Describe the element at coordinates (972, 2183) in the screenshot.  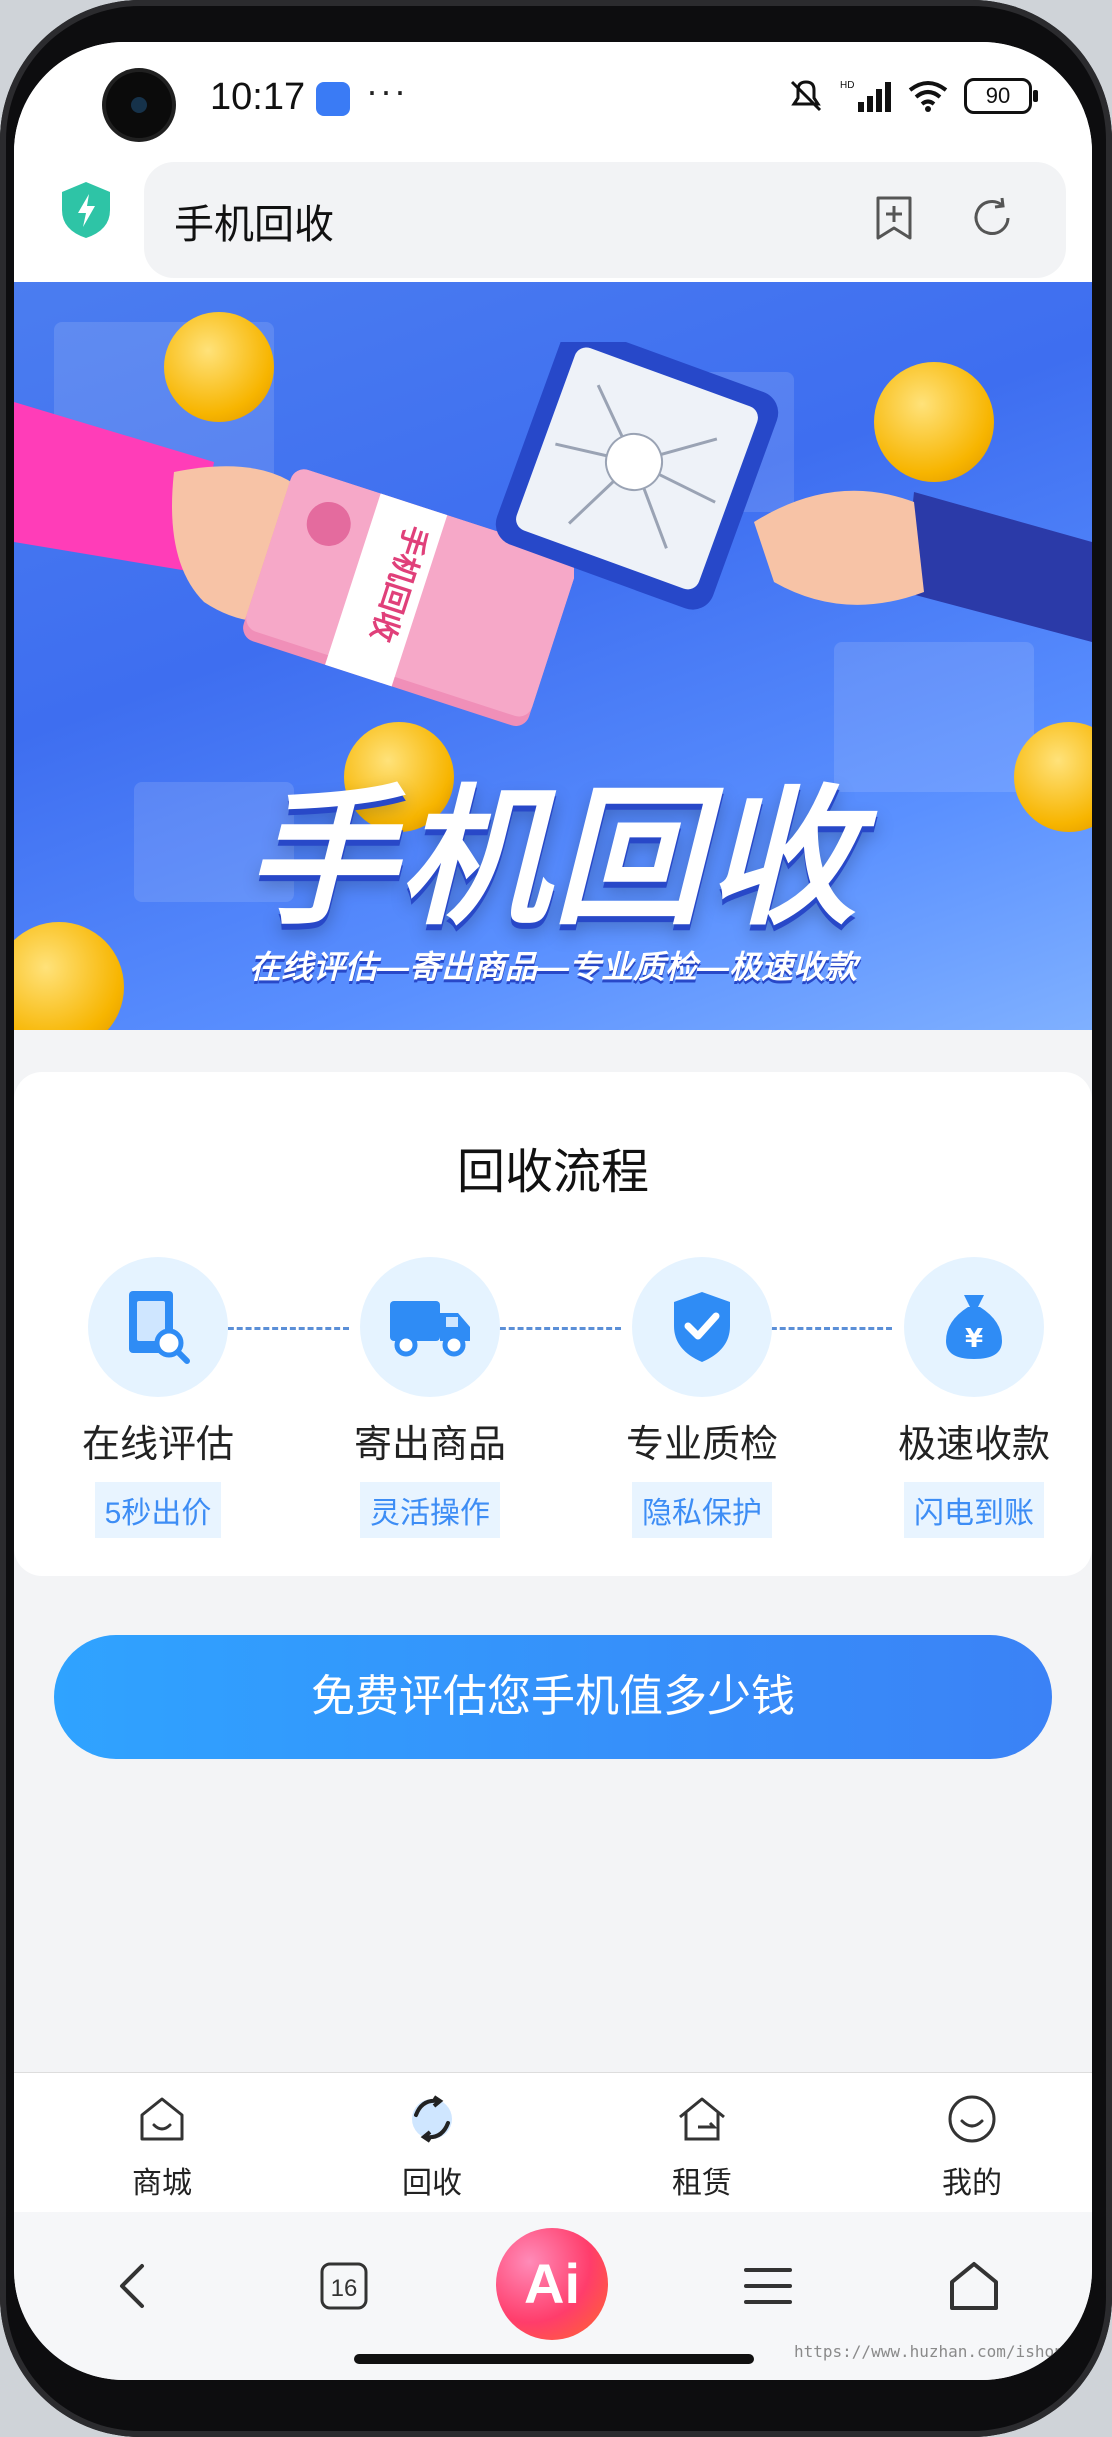
I see `tab-label: 我的` at that location.